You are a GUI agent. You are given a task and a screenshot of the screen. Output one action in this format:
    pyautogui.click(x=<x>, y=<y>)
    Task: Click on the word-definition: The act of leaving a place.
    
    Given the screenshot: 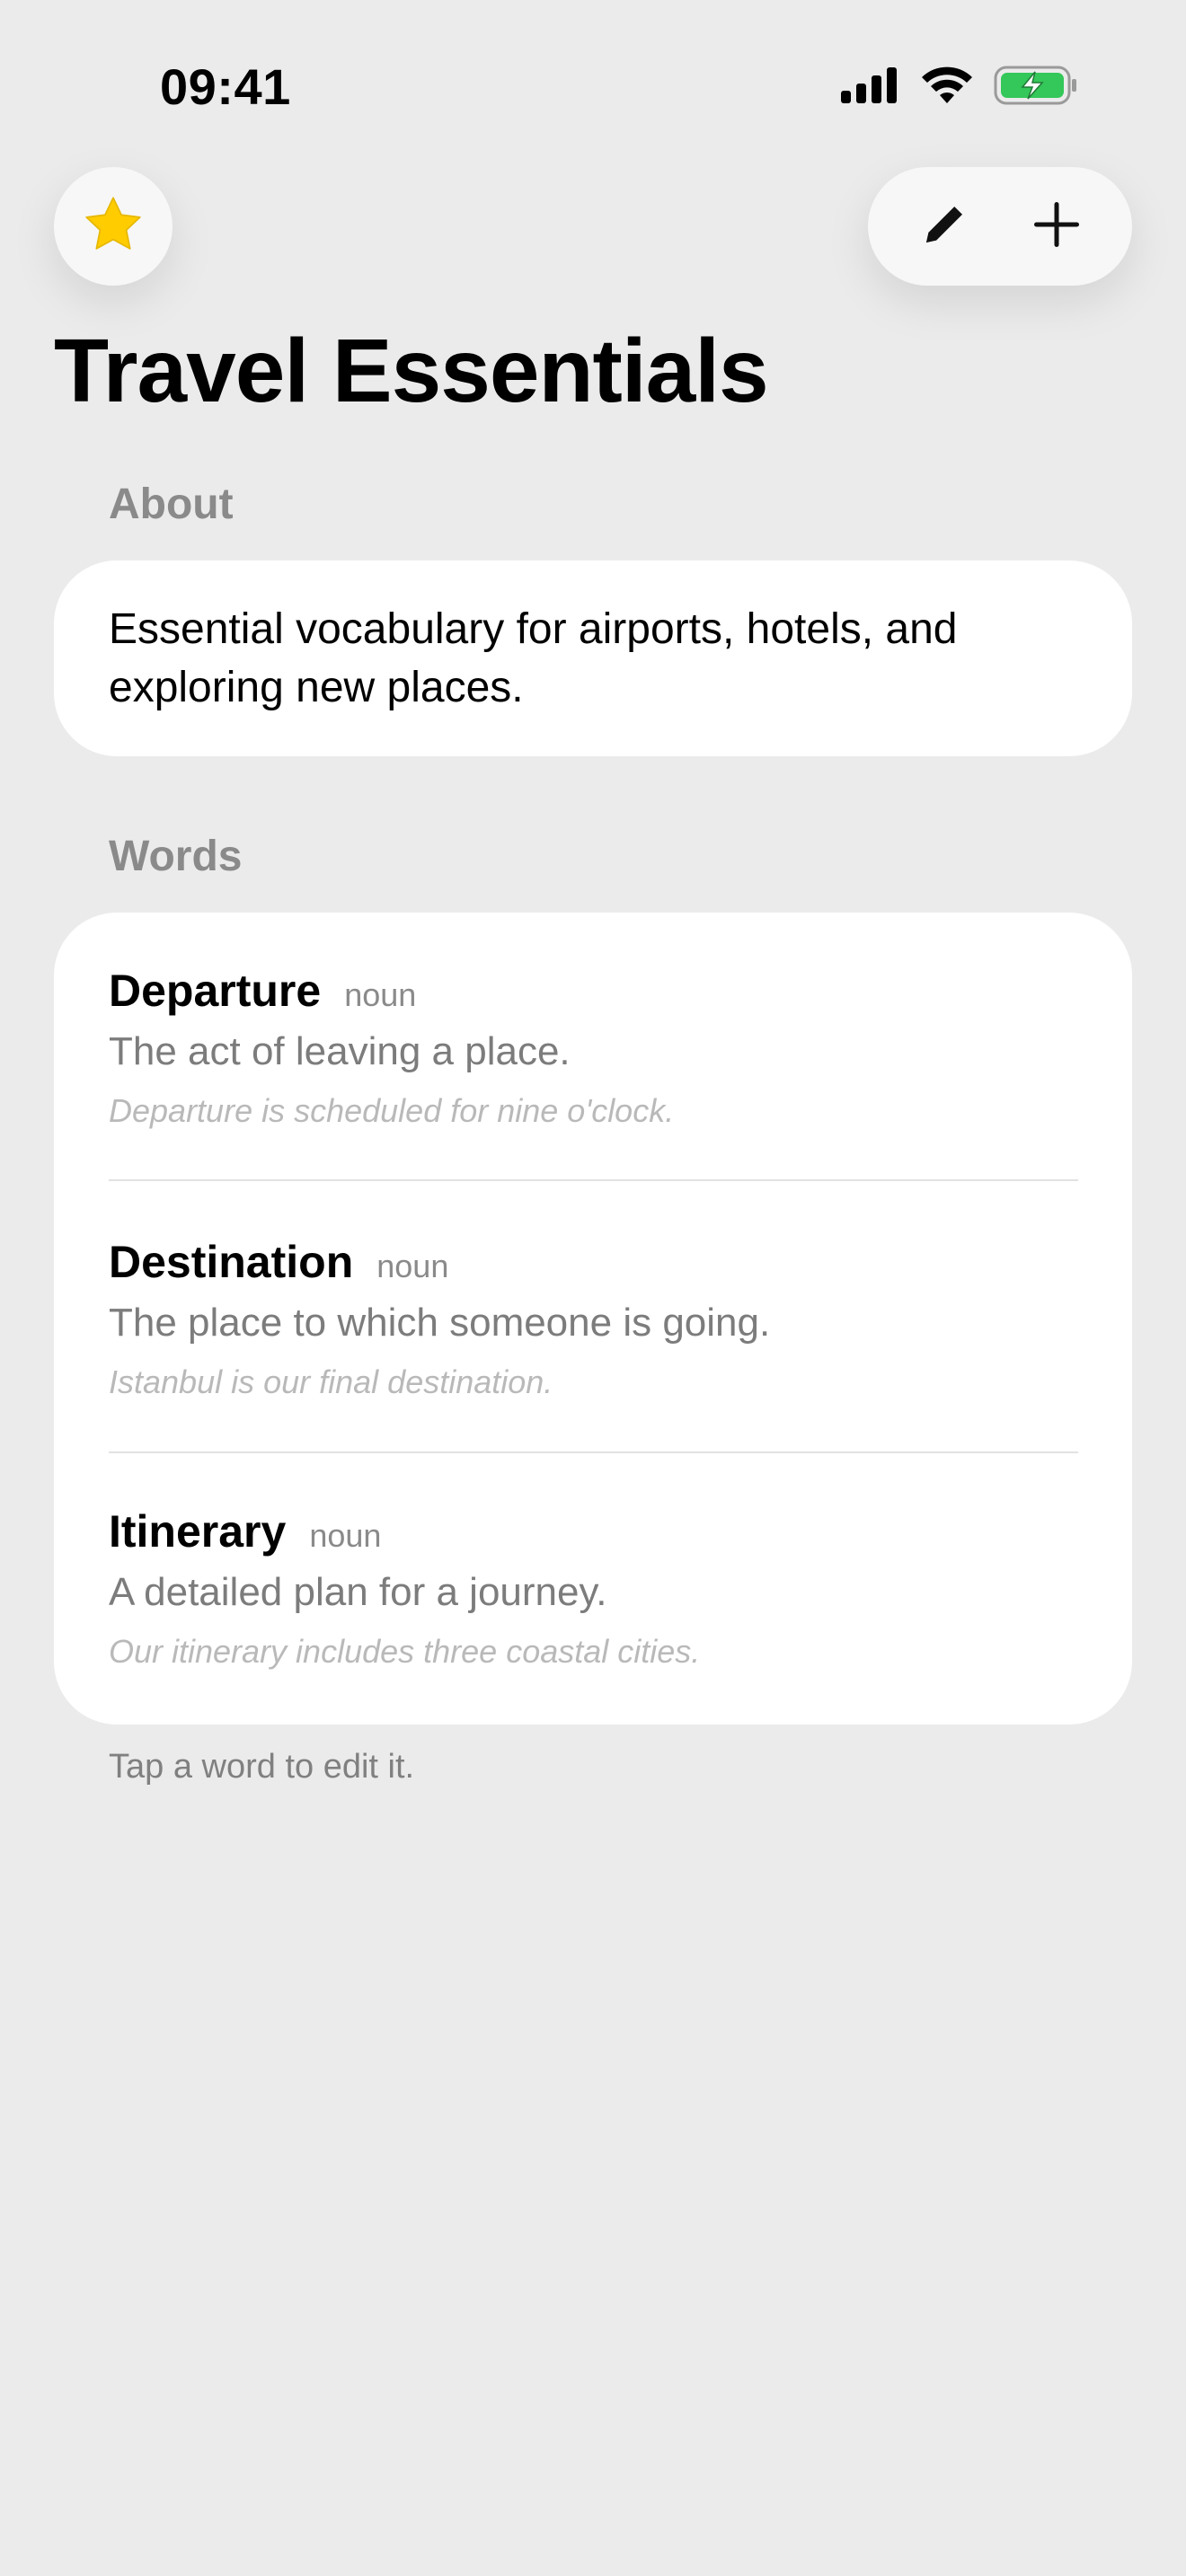 What is the action you would take?
    pyautogui.click(x=340, y=1051)
    